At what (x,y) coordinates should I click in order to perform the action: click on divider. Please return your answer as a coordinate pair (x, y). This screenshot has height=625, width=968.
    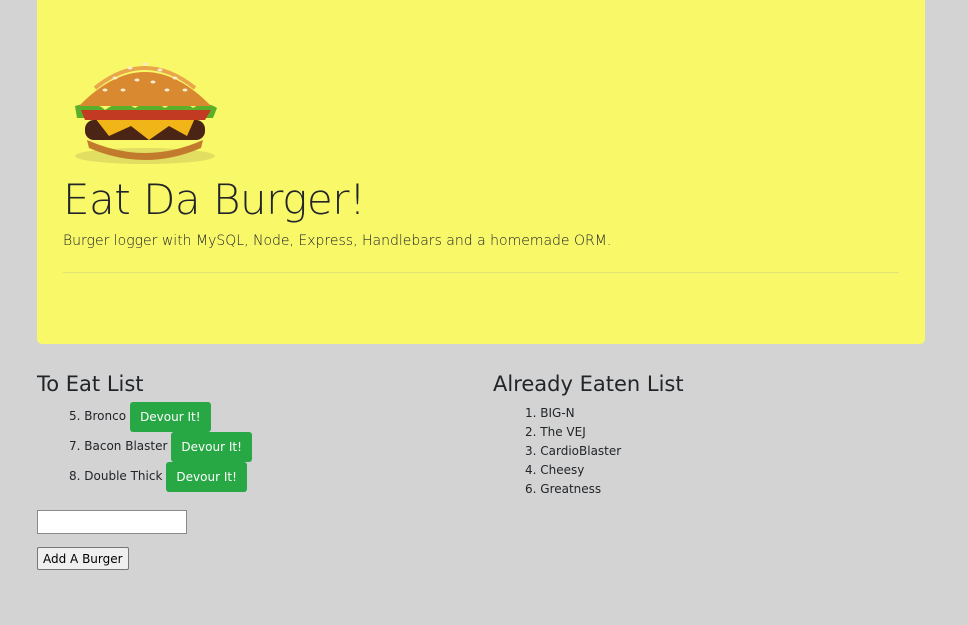
    Looking at the image, I should click on (481, 272).